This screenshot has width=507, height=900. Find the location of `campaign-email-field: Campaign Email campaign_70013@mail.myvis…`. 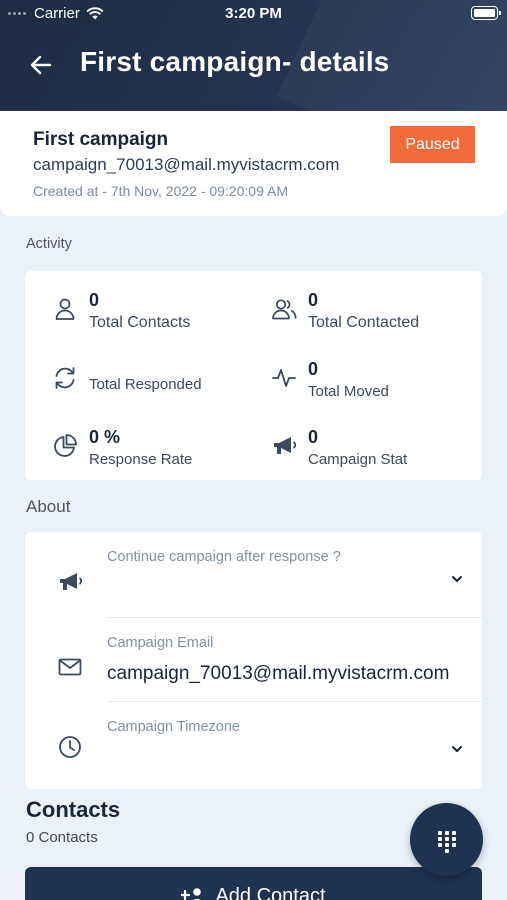

campaign-email-field: Campaign Email campaign_70013@mail.myvis… is located at coordinates (253, 659).